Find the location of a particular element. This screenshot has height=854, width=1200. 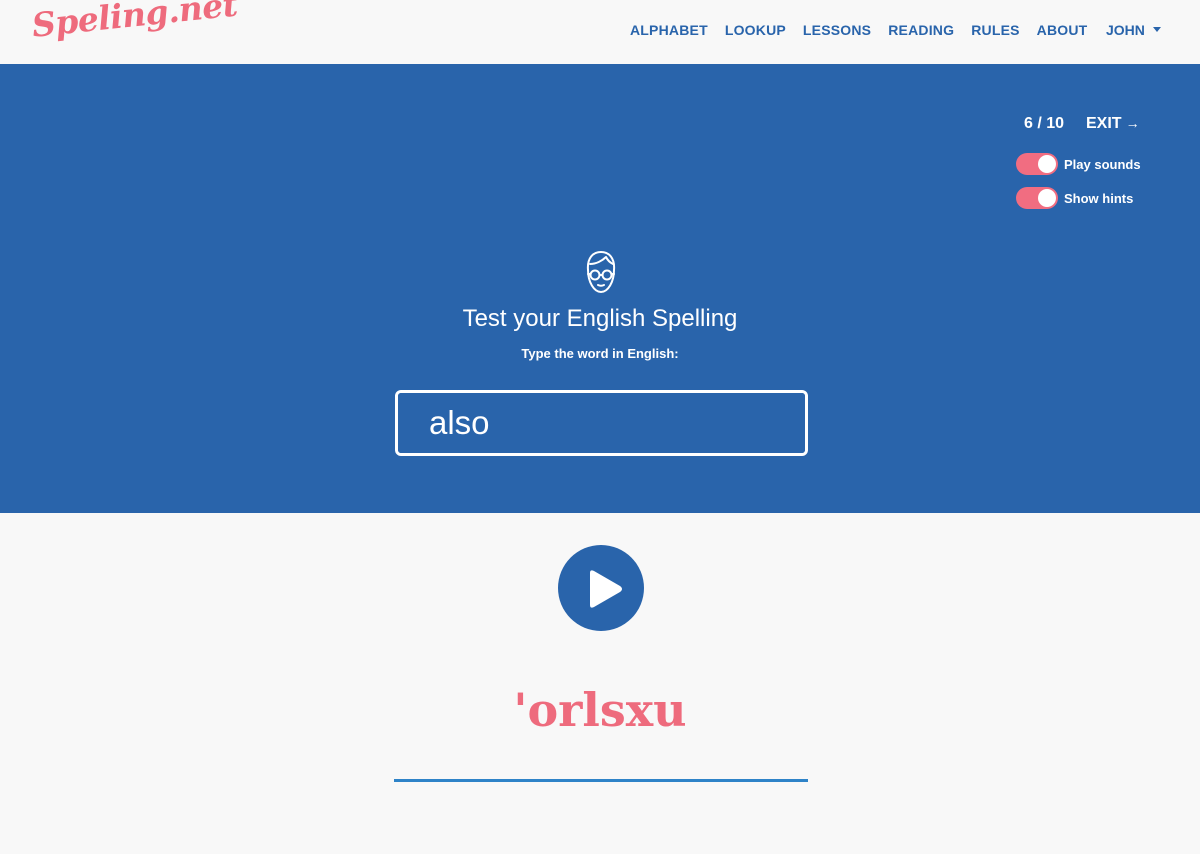

quiz-instruction: Type the word in English: is located at coordinates (600, 353).